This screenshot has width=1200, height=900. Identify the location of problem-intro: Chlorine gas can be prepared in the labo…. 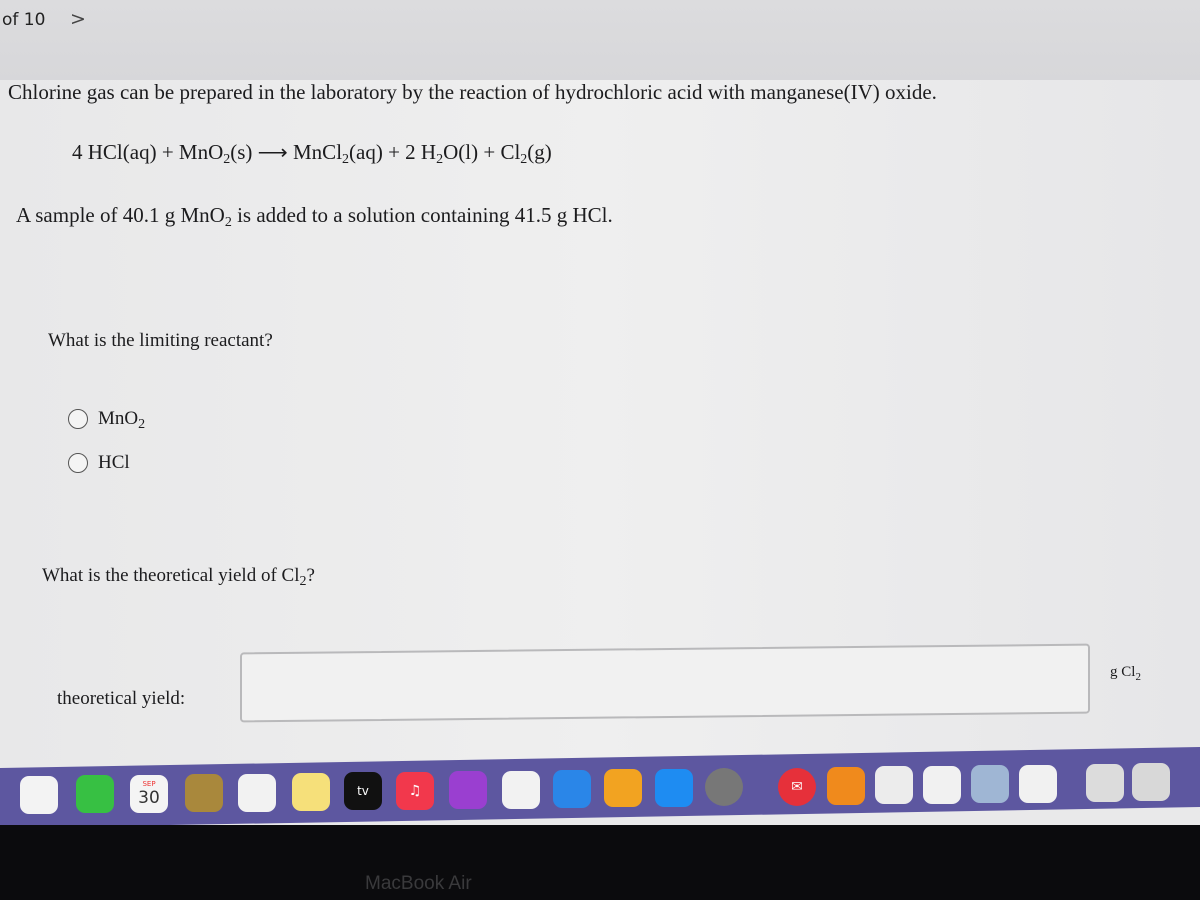
(472, 92).